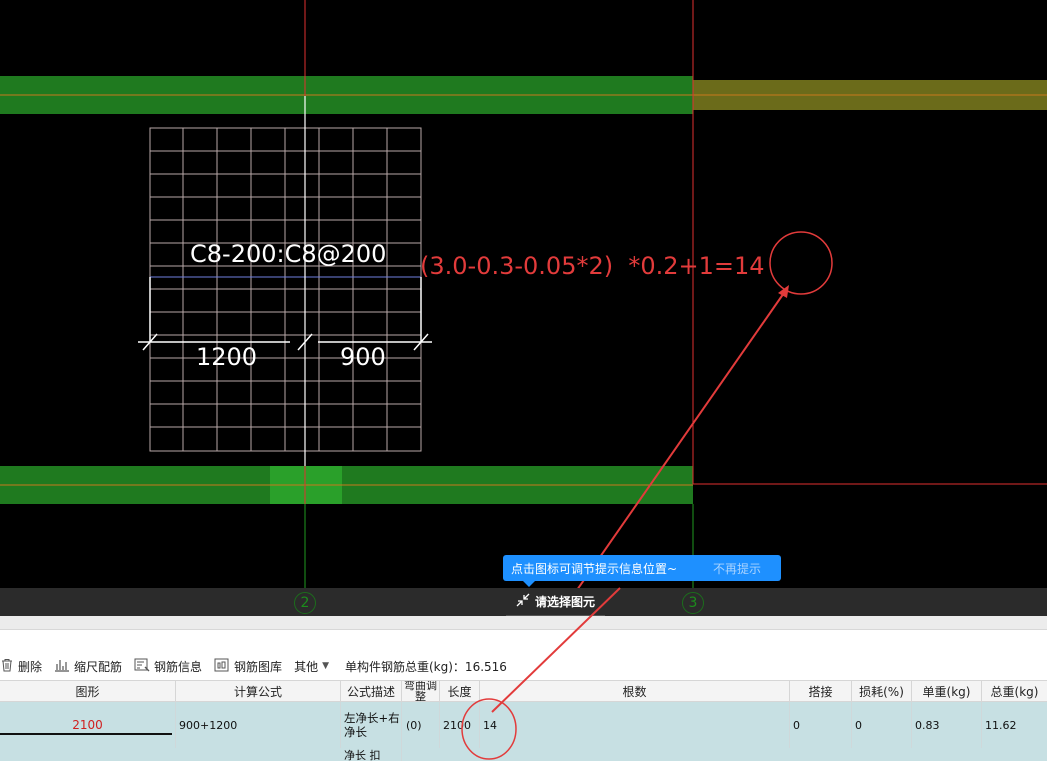  What do you see at coordinates (142, 666) in the screenshot?
I see `info-list-icon` at bounding box center [142, 666].